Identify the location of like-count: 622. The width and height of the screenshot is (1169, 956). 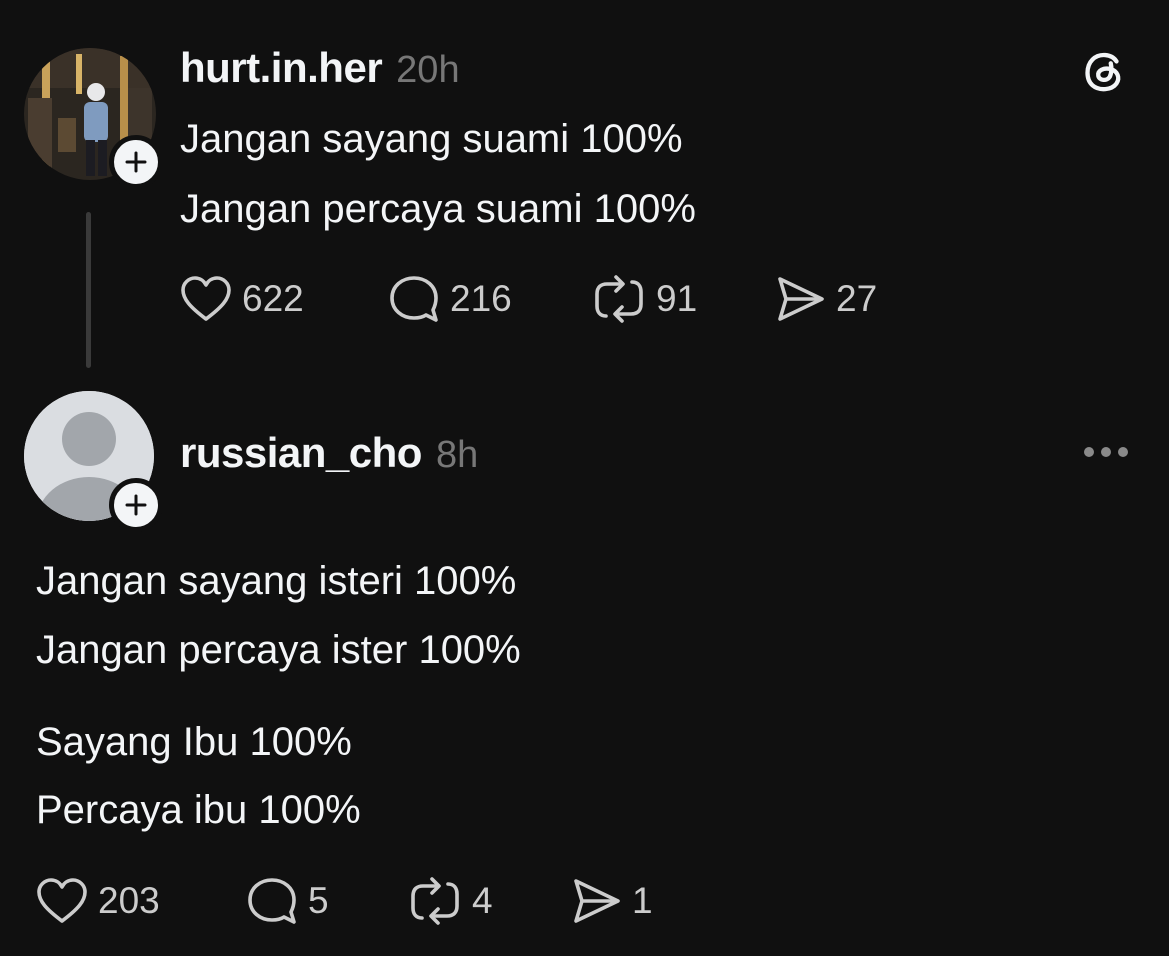
(273, 298).